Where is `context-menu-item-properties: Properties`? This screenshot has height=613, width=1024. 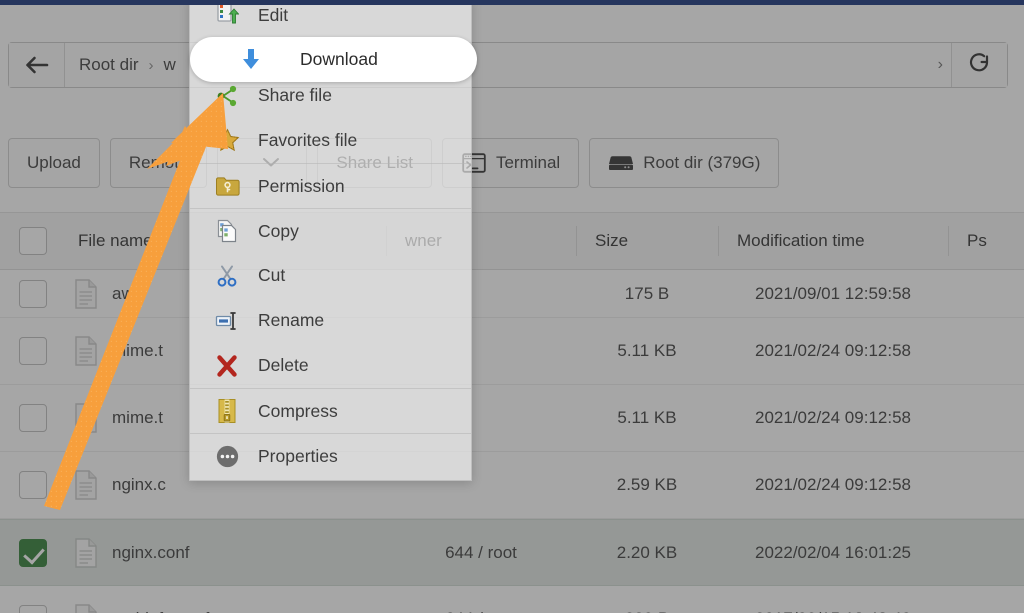
context-menu-item-properties: Properties is located at coordinates (330, 455).